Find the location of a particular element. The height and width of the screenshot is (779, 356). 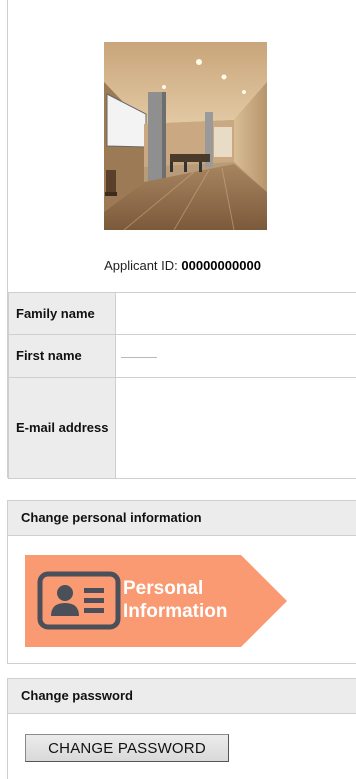

table-row: First name is located at coordinates (182, 356).